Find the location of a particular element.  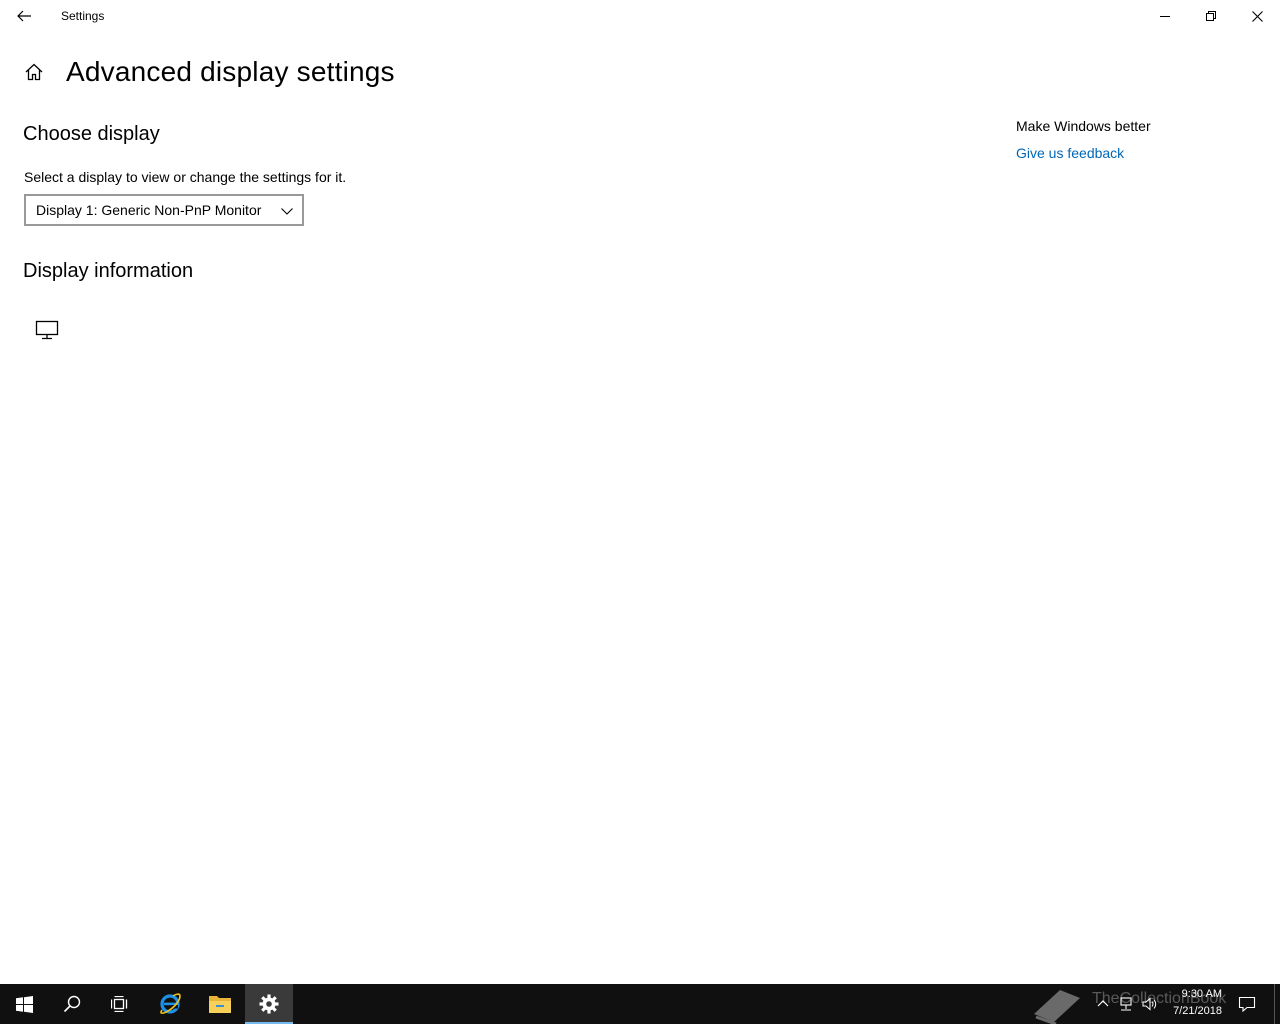

internet-explorer-button is located at coordinates (170, 1004).